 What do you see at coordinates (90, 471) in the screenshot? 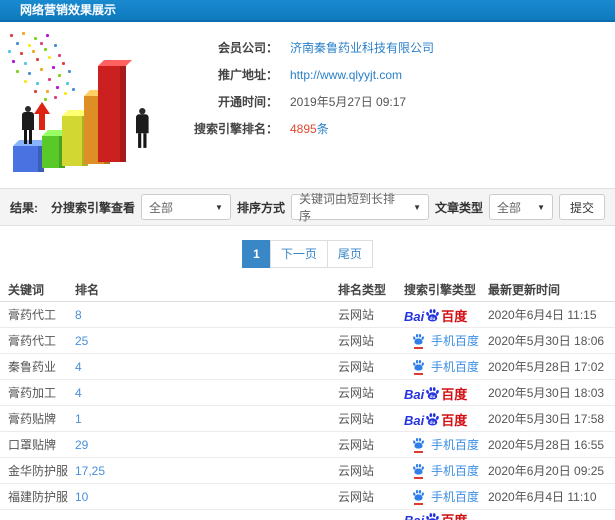
I see `rank-link: 17,25` at bounding box center [90, 471].